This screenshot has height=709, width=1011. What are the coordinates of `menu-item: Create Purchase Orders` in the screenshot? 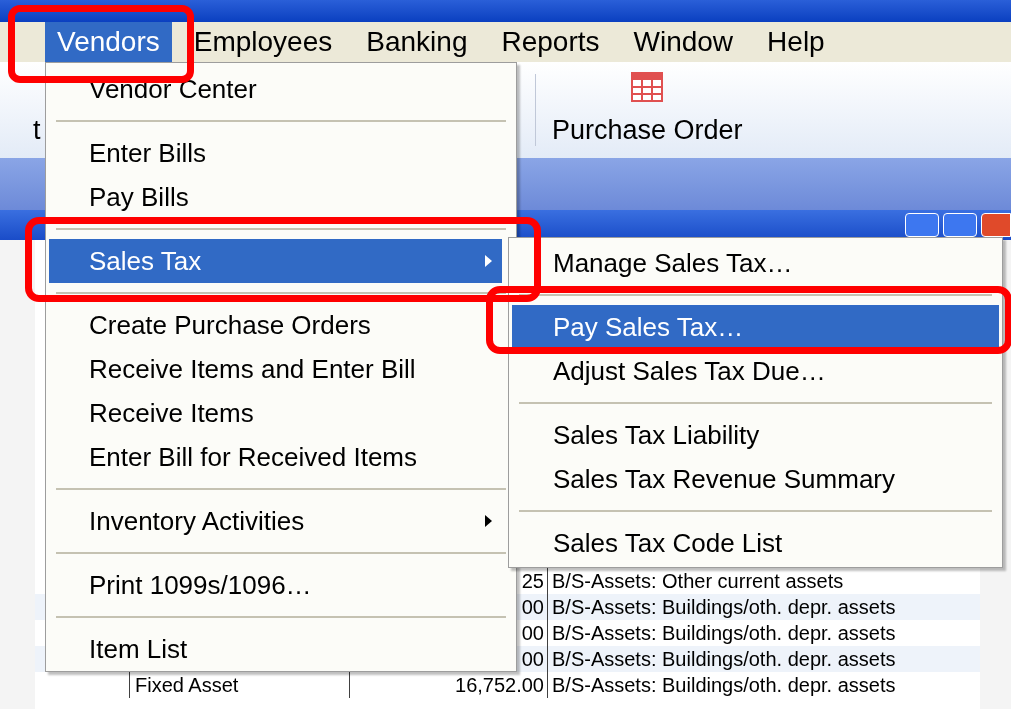 It's located at (275, 325).